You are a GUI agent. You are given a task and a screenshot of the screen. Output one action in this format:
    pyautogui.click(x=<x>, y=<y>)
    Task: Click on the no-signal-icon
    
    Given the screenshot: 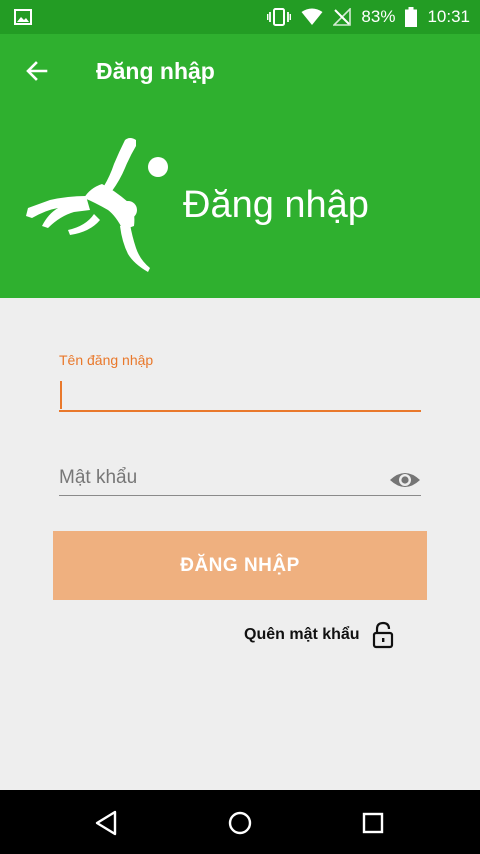 What is the action you would take?
    pyautogui.click(x=342, y=17)
    